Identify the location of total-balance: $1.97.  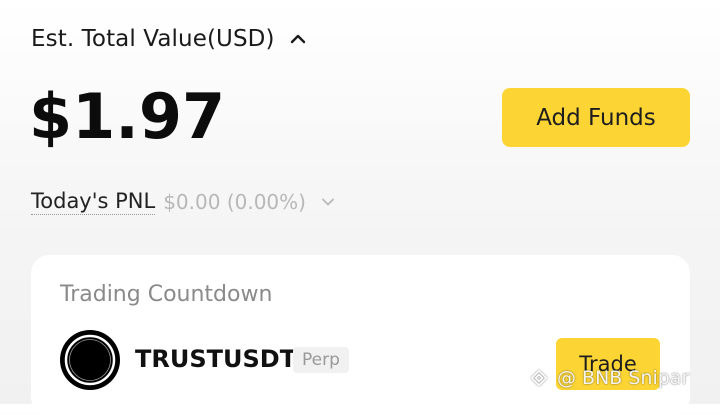
(127, 116).